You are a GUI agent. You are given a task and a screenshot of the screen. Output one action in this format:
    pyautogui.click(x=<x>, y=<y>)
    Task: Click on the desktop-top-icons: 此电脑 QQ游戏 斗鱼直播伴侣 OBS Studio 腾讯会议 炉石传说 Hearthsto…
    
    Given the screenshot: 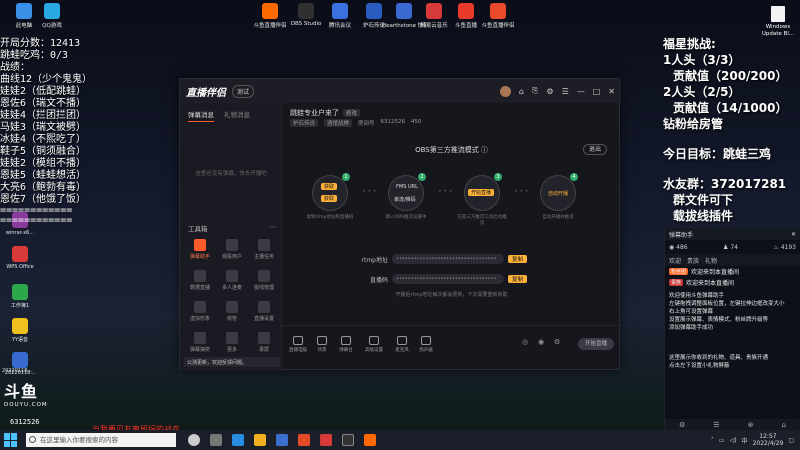 What is the action you would take?
    pyautogui.click(x=400, y=18)
    